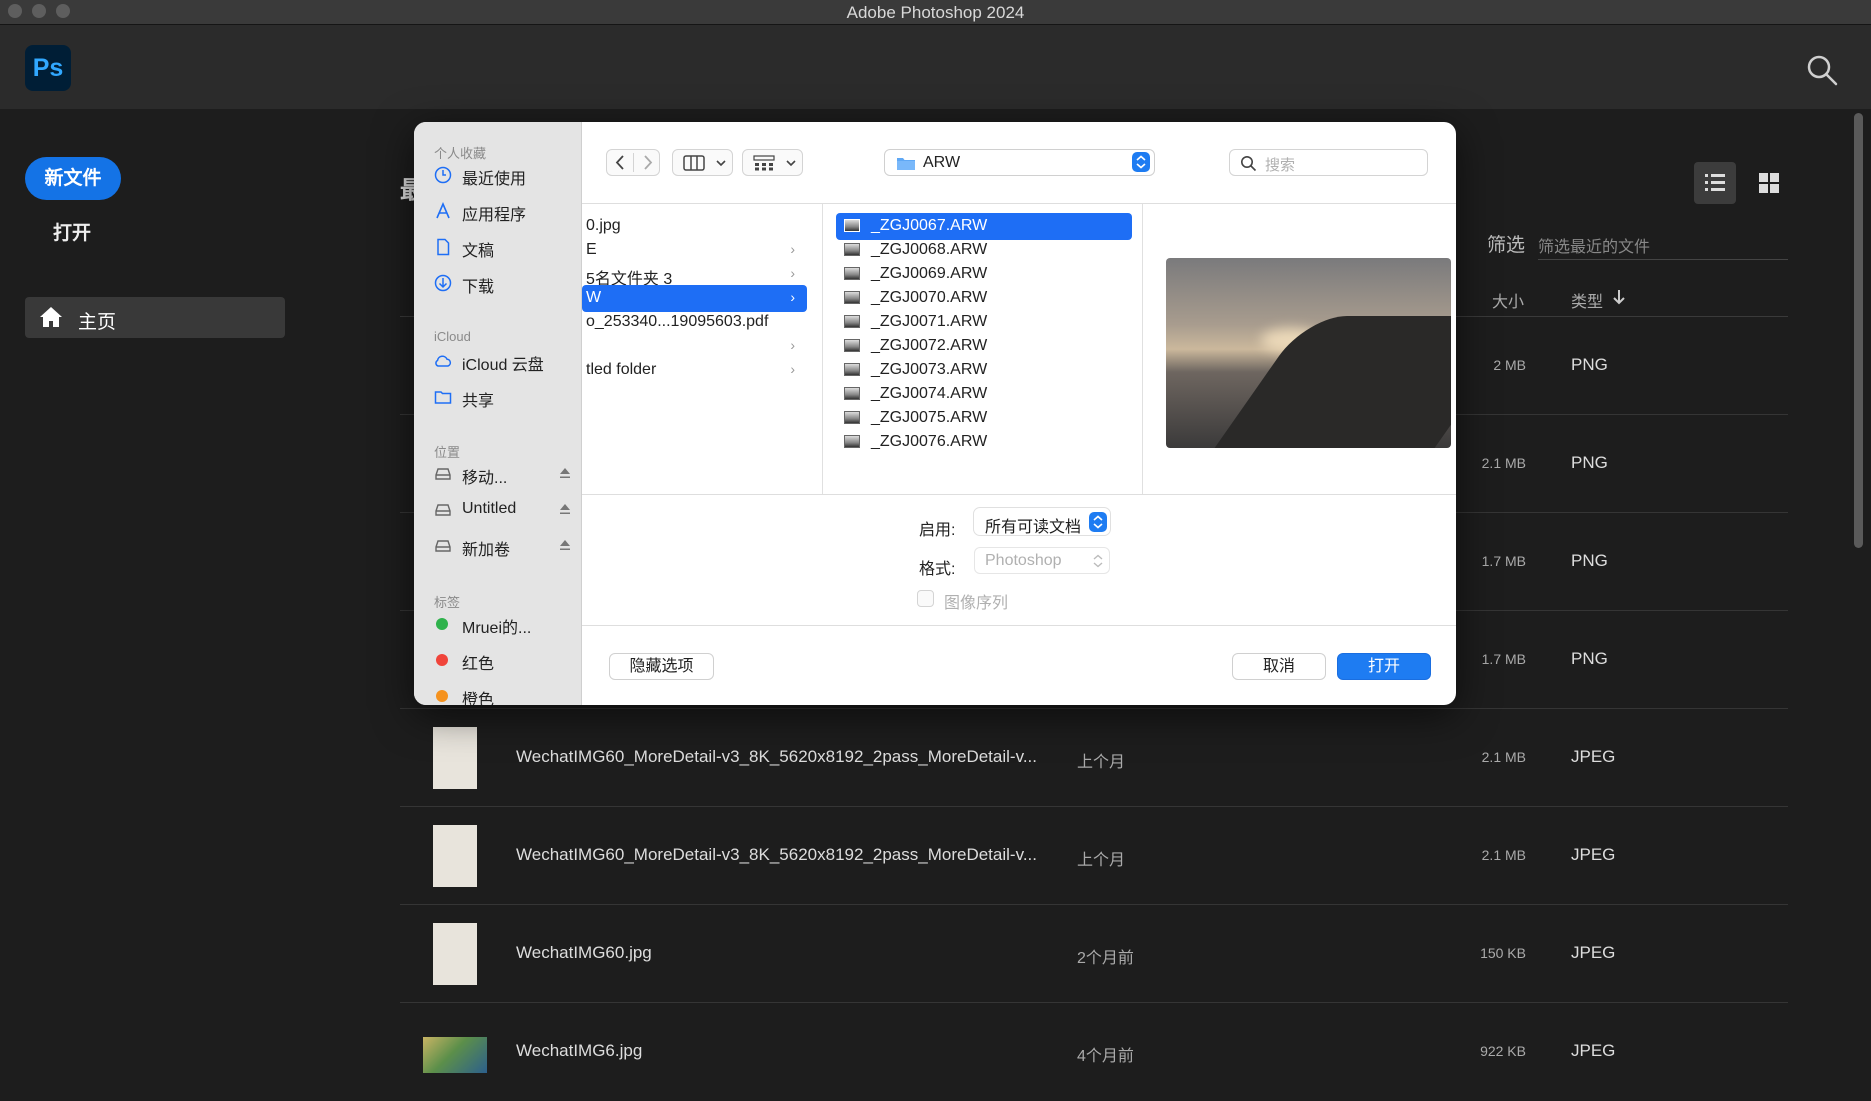 The height and width of the screenshot is (1101, 1871). Describe the element at coordinates (478, 251) in the screenshot. I see `sidebar-item-label: 文稿` at that location.